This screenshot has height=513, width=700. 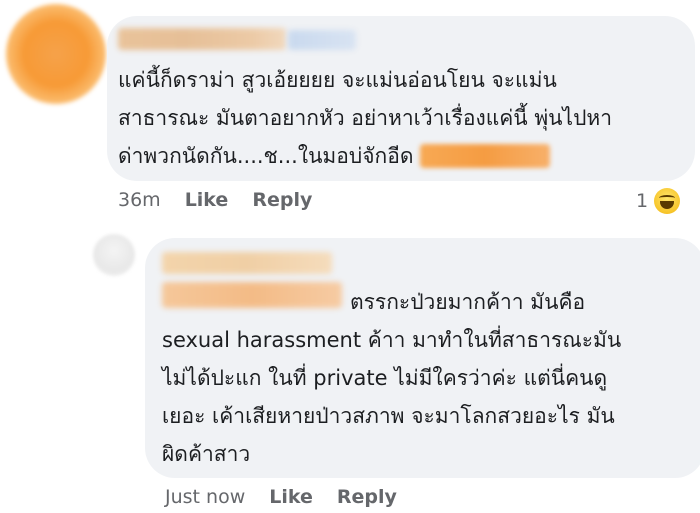 I want to click on replier-avatar, so click(x=114, y=255).